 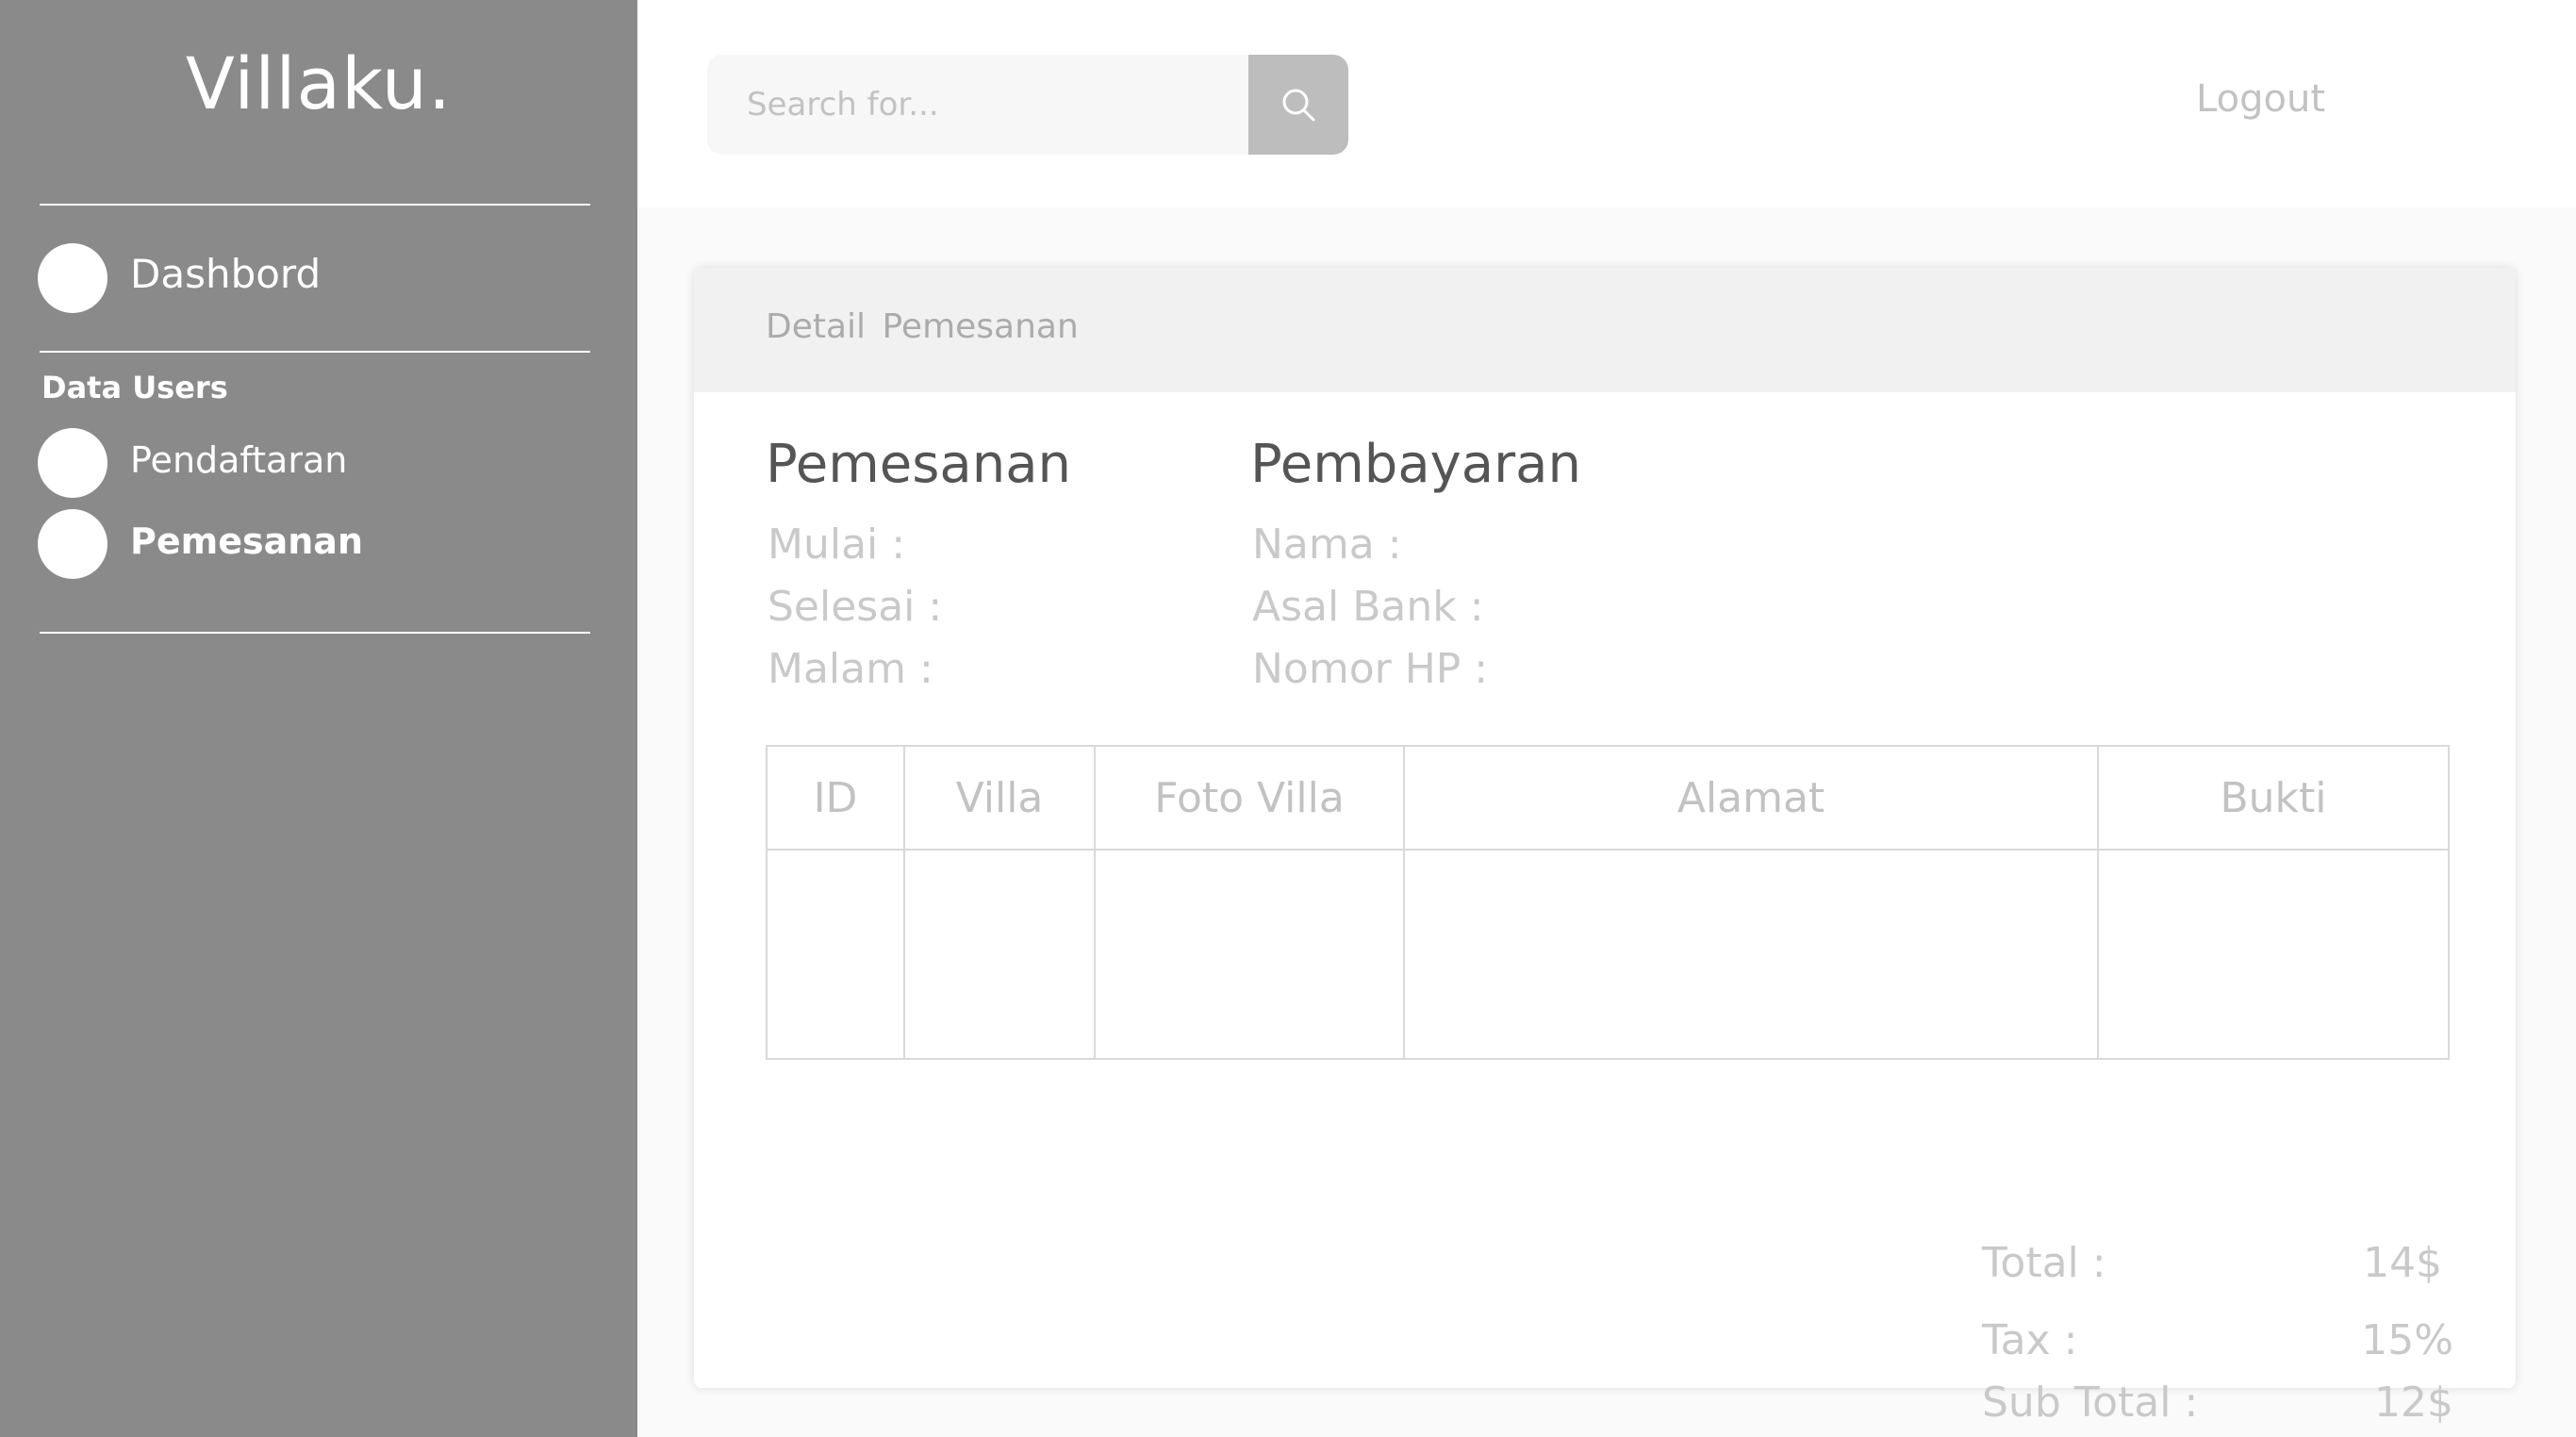 I want to click on brand-logo: Villaku., so click(x=319, y=83).